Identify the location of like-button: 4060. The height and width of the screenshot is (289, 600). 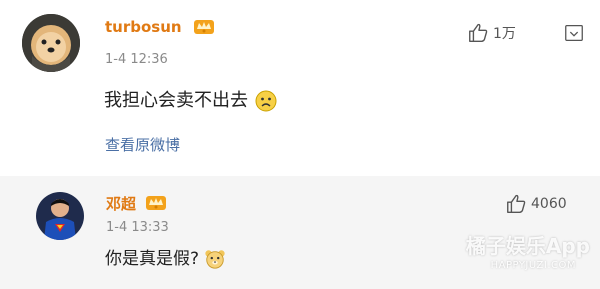
(536, 204).